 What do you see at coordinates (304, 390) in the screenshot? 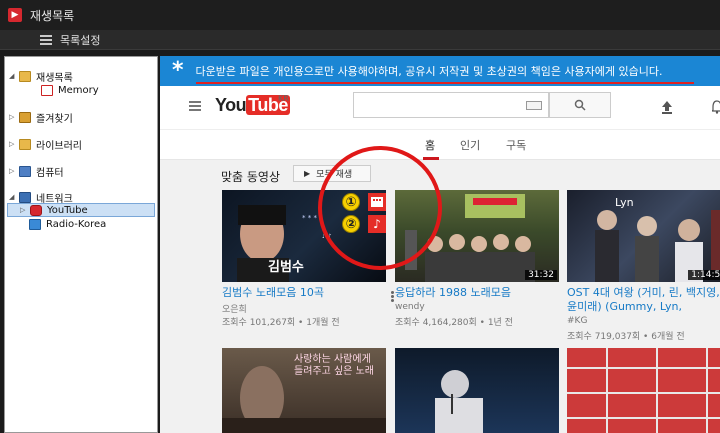
I see `video-thumbnail: 사랑하는 사람에게 들려주고 싶은 노래` at bounding box center [304, 390].